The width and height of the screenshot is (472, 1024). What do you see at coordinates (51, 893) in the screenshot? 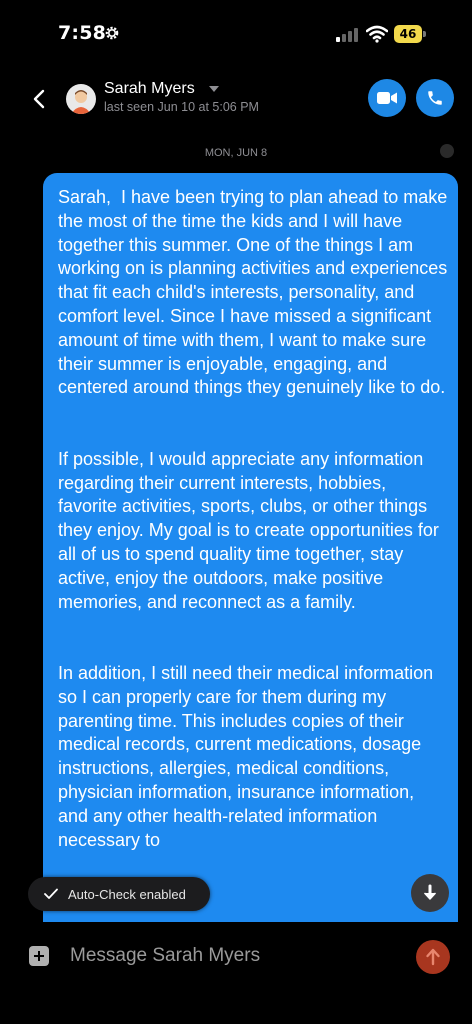
I see `check-icon` at bounding box center [51, 893].